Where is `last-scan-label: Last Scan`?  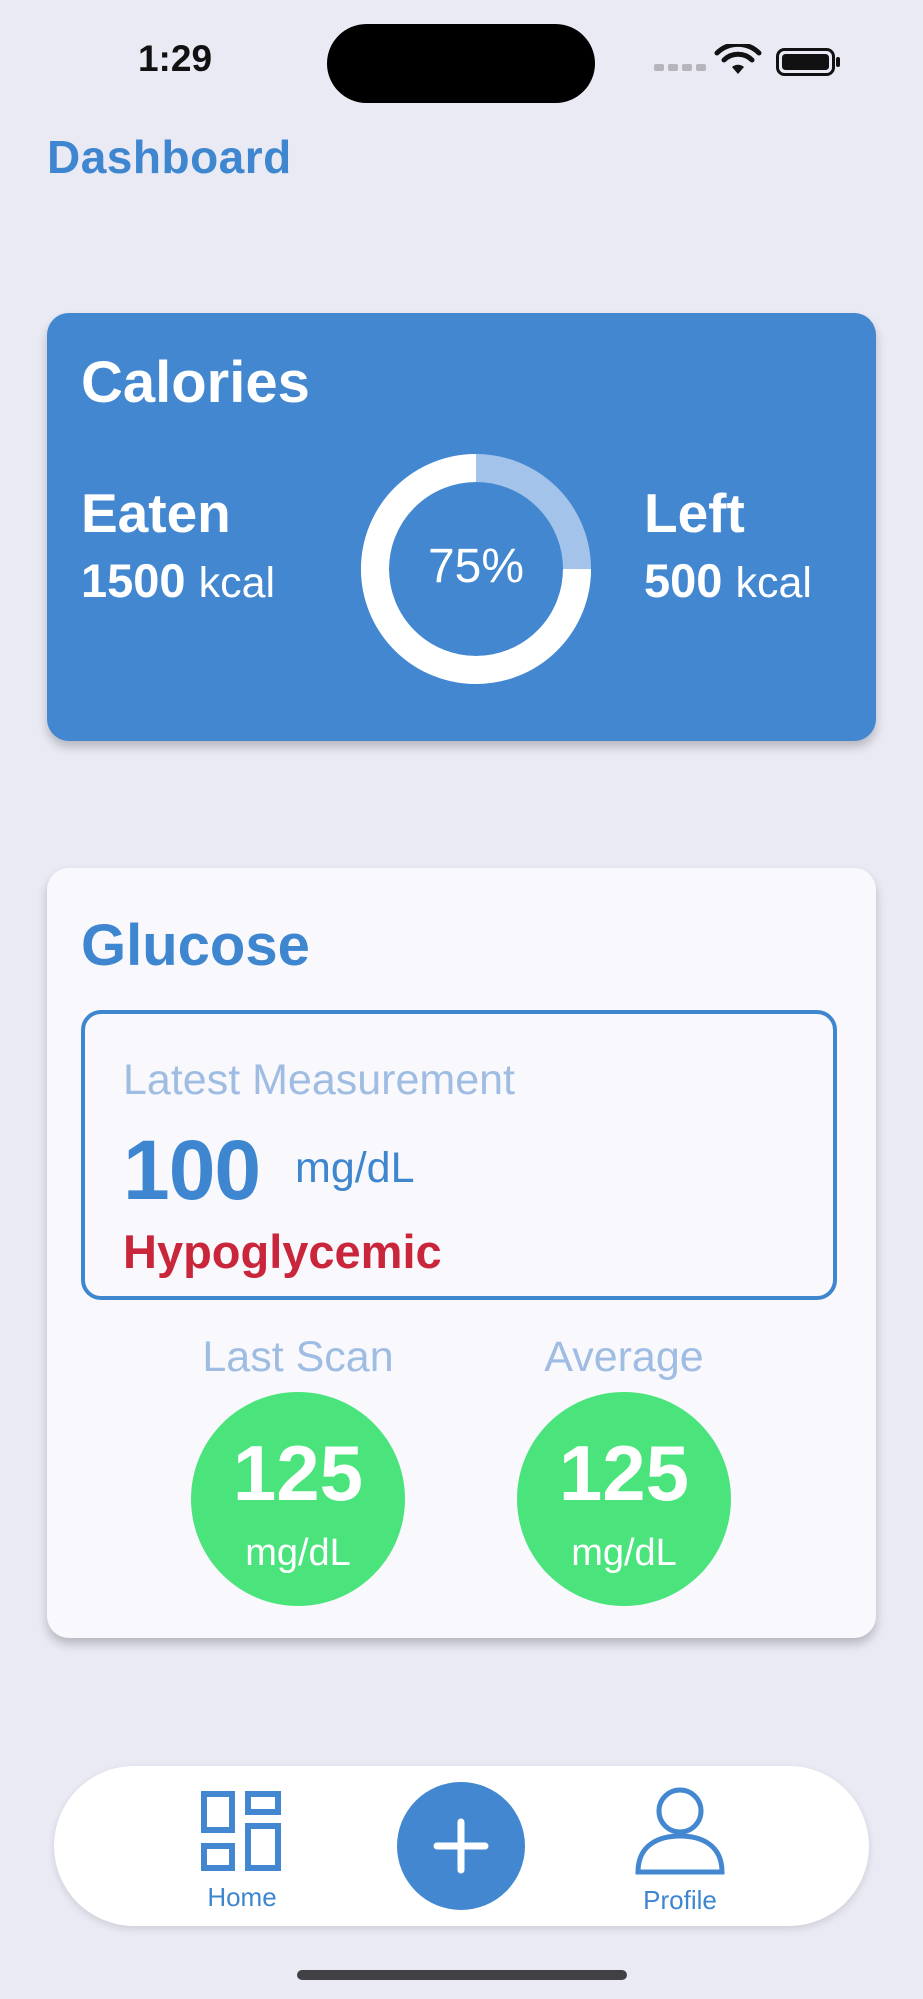
last-scan-label: Last Scan is located at coordinates (298, 1357).